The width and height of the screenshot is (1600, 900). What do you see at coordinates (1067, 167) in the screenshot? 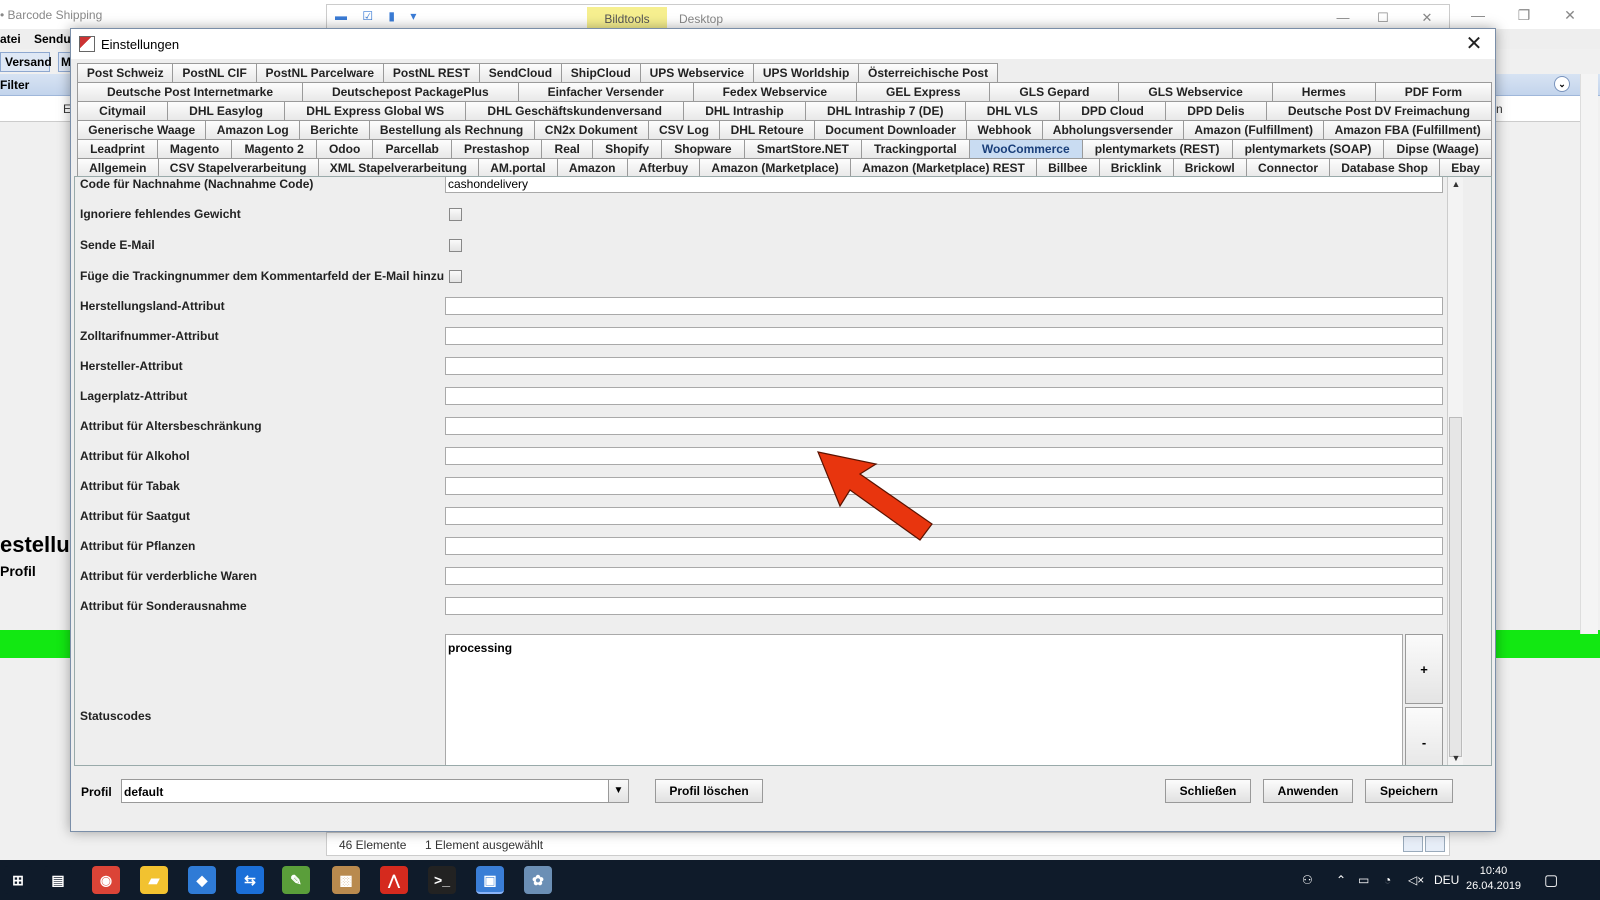
I see `tab-billbee: Billbee` at bounding box center [1067, 167].